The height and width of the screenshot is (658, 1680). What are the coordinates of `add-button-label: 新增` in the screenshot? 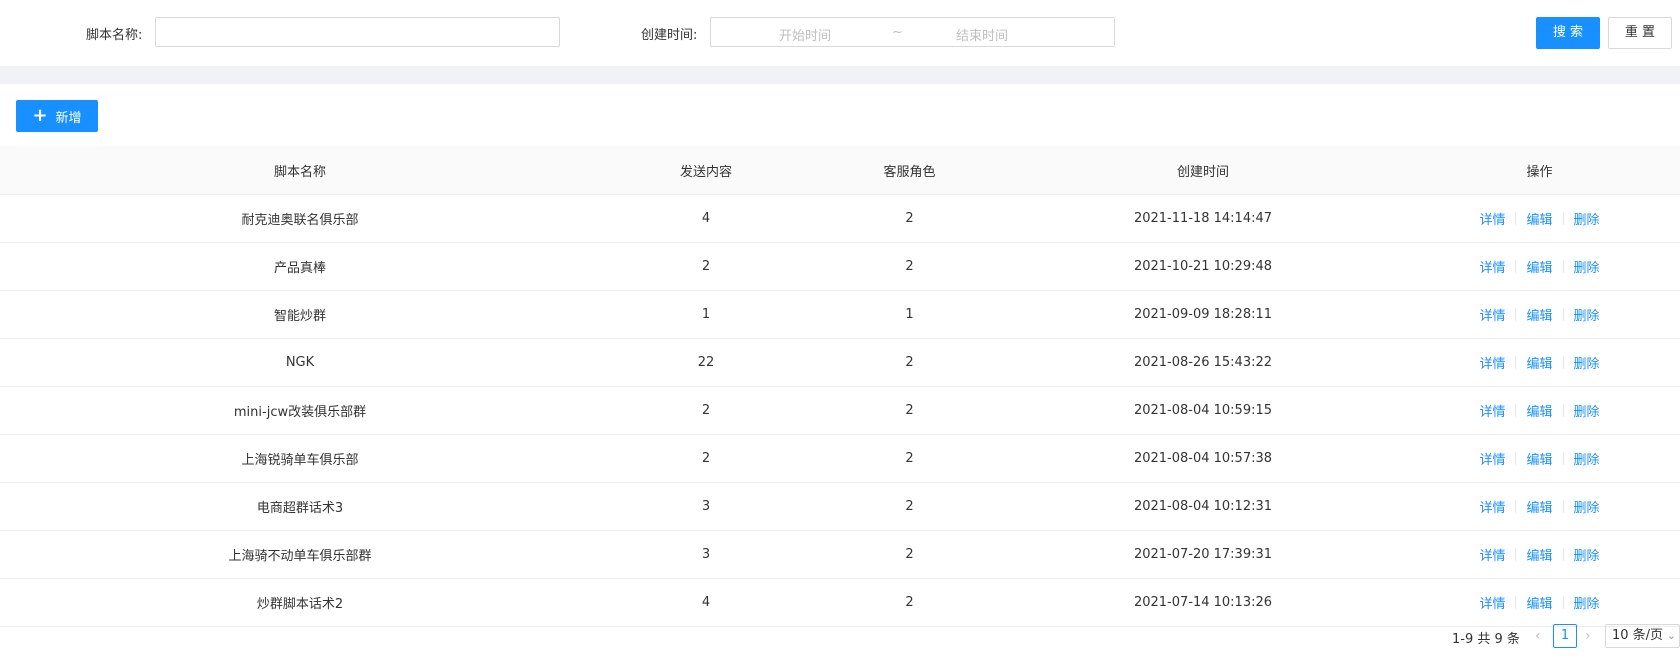 It's located at (68, 118).